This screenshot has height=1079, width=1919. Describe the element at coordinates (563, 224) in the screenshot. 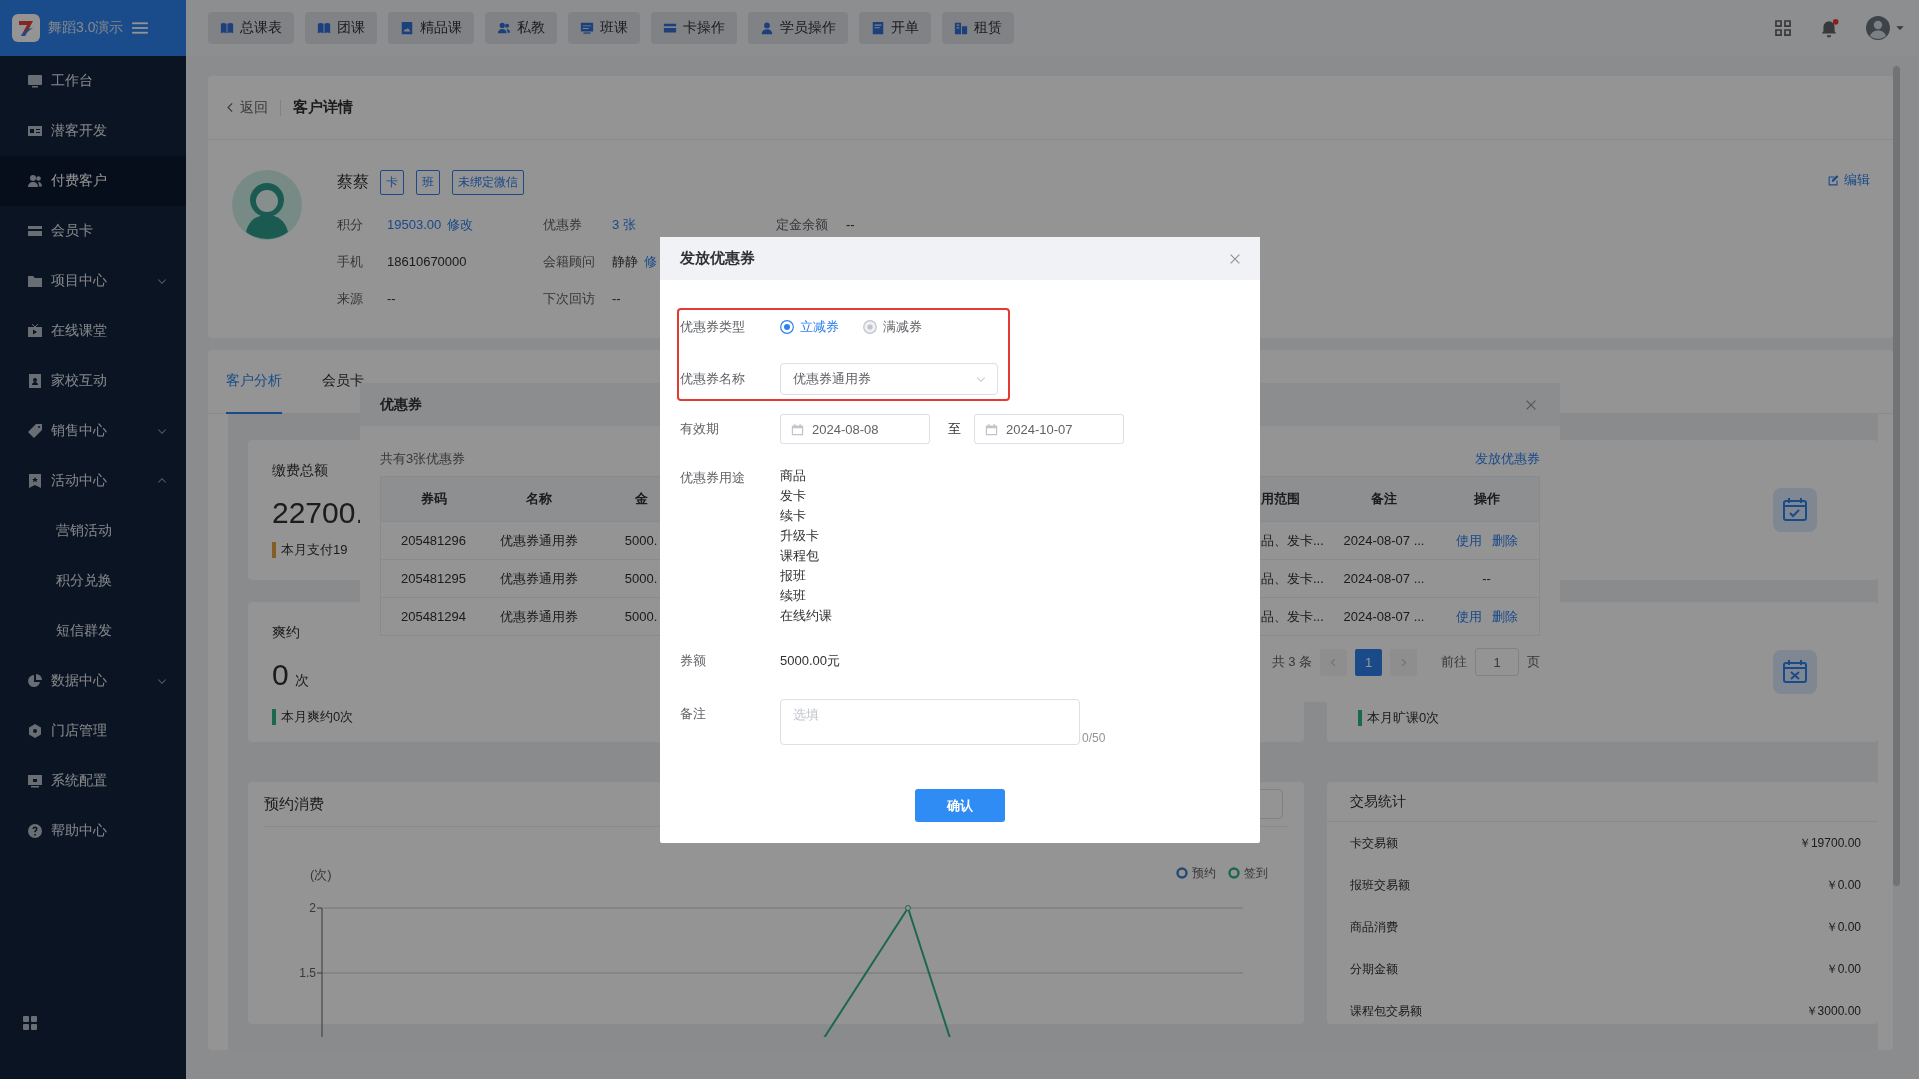

I see `field-label: 优惠券` at that location.